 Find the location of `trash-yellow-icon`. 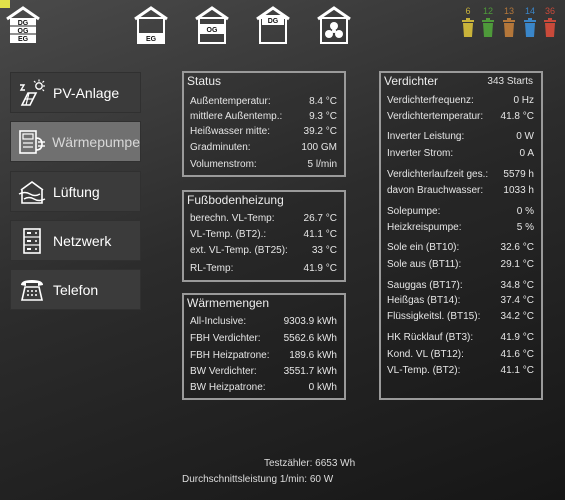

trash-yellow-icon is located at coordinates (468, 27).